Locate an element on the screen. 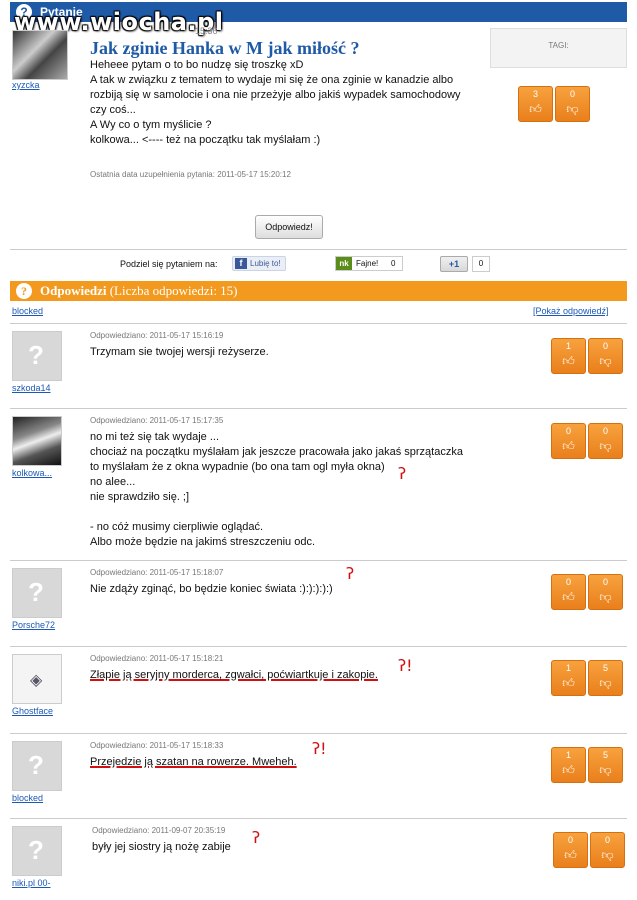 The image size is (637, 900). show-answer-link: [Pokaż odpowiedź] is located at coordinates (571, 311).